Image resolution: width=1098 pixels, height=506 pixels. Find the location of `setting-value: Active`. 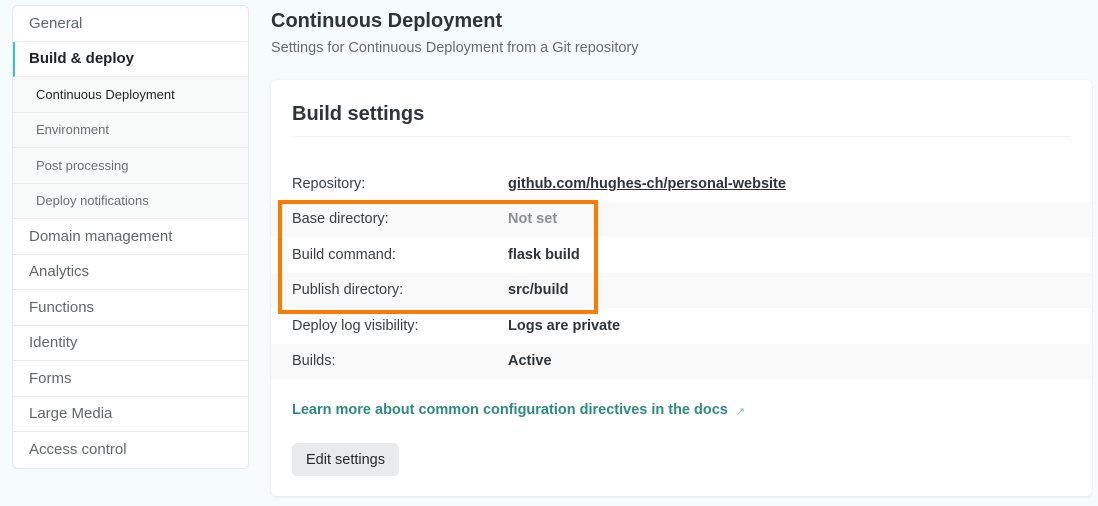

setting-value: Active is located at coordinates (530, 361).